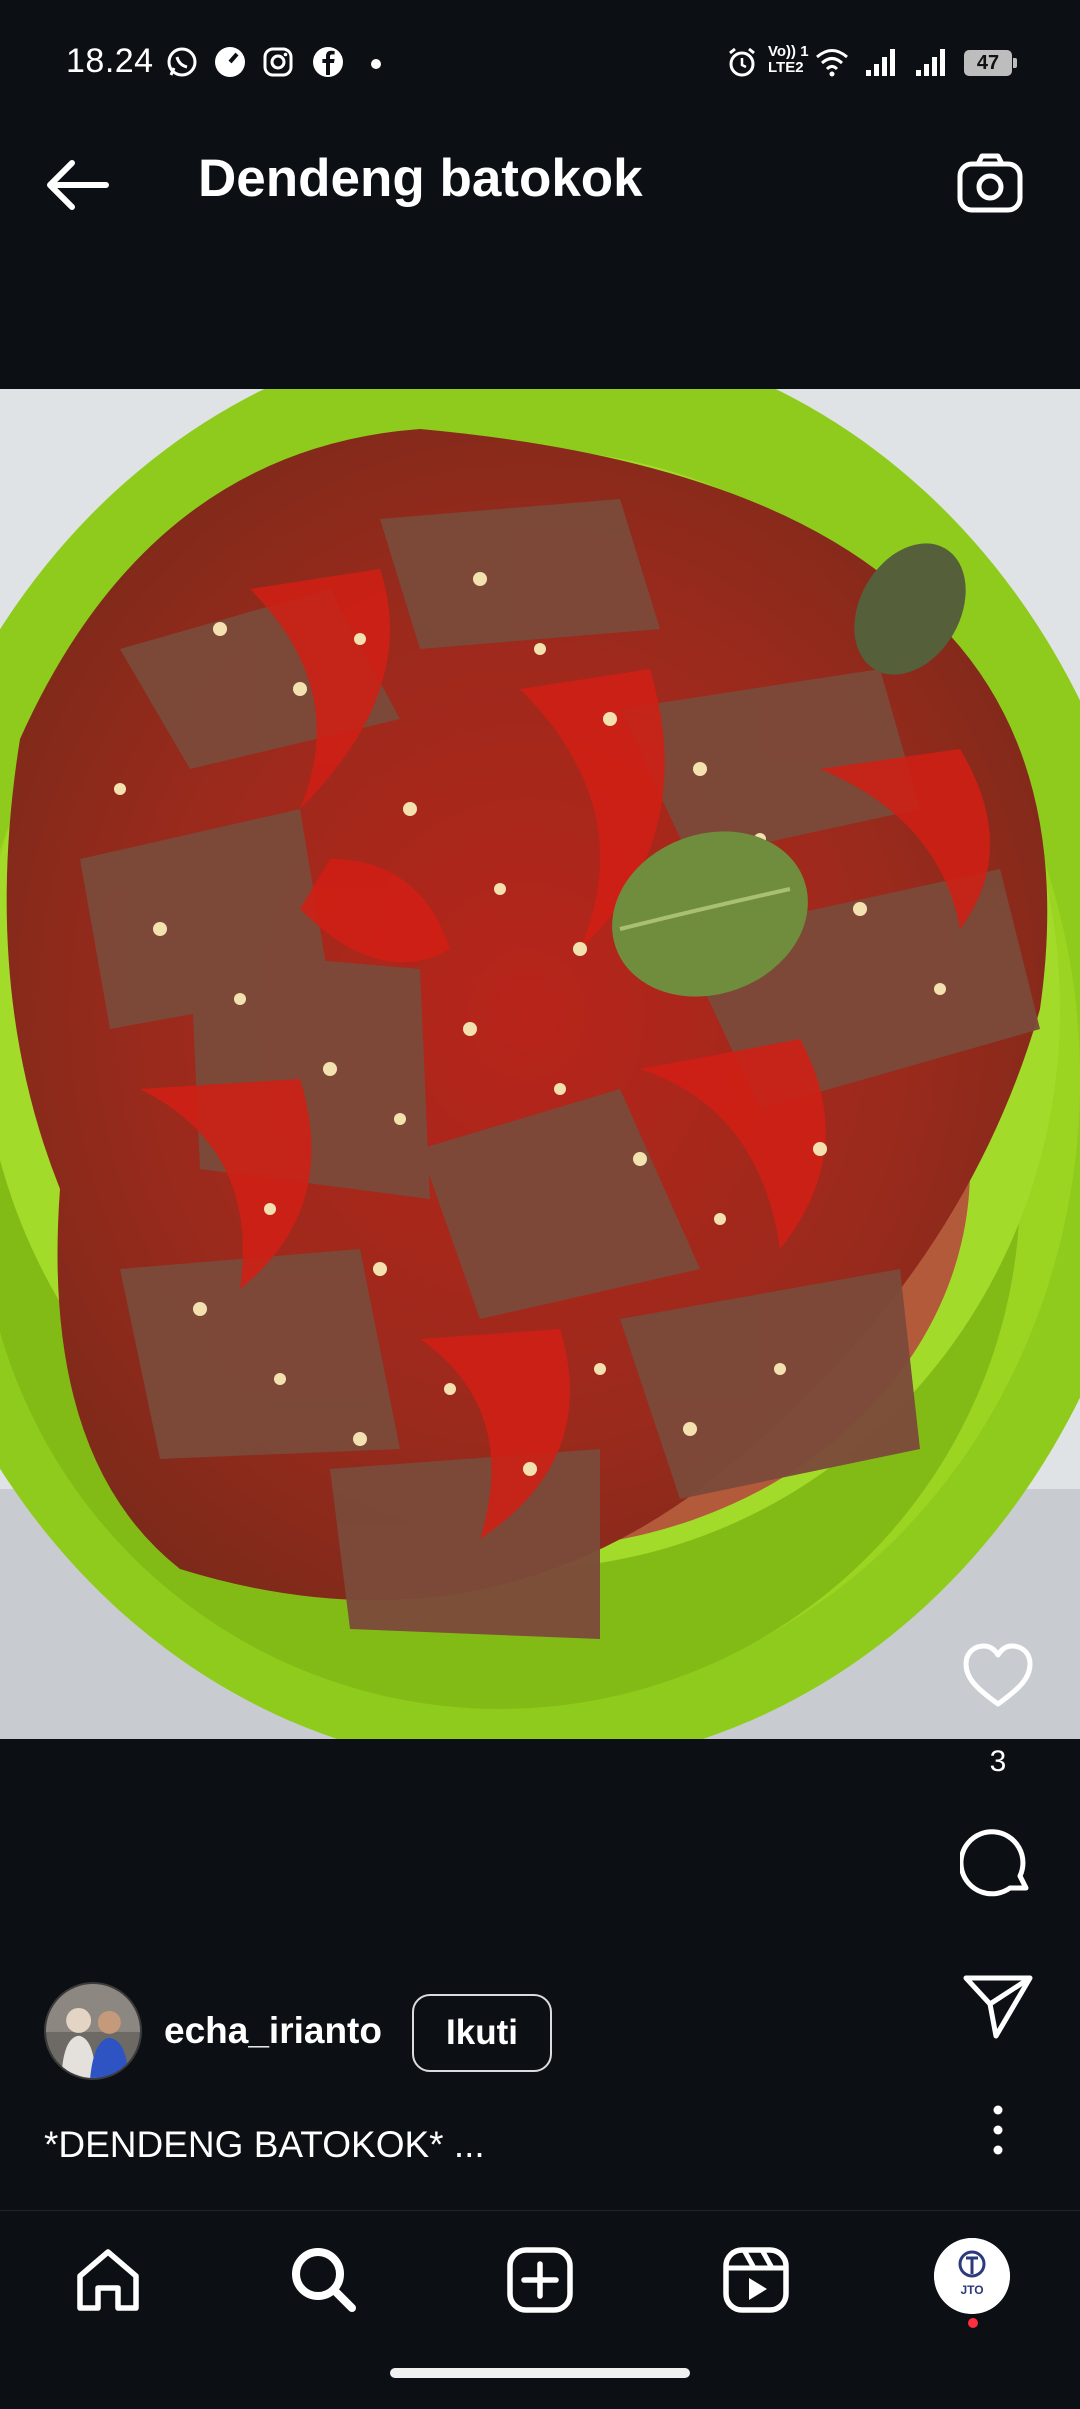 This screenshot has height=2409, width=1080. What do you see at coordinates (182, 62) in the screenshot?
I see `whatsapp-icon` at bounding box center [182, 62].